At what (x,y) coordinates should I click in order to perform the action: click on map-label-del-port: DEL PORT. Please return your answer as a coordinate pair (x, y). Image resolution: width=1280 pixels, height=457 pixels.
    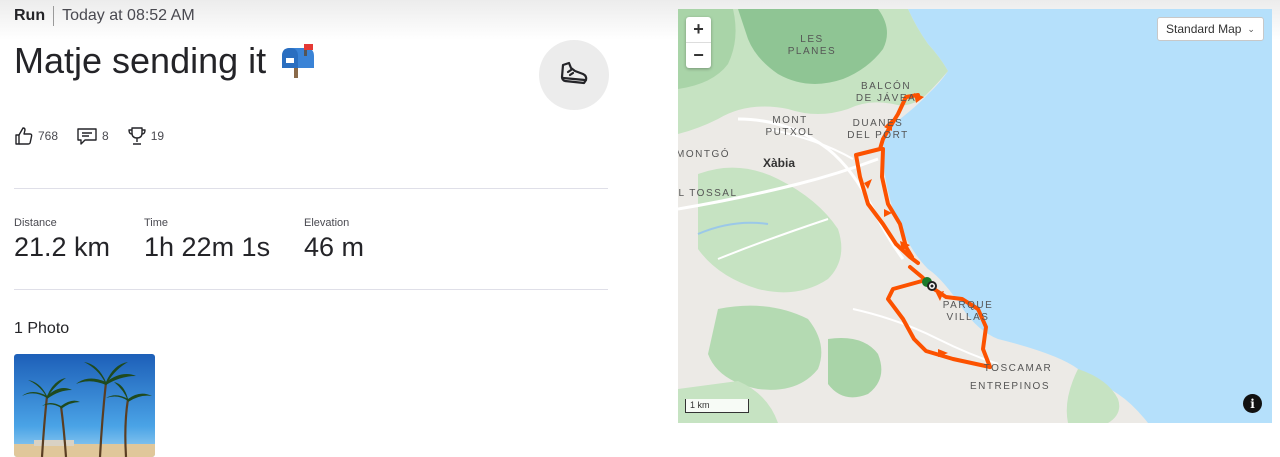
    Looking at the image, I should click on (877, 135).